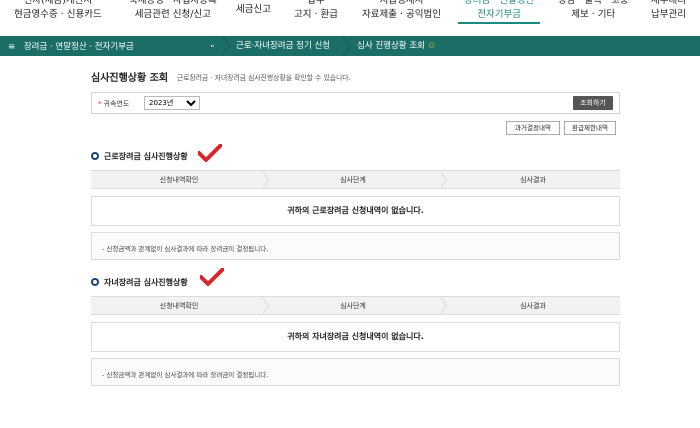 Image resolution: width=700 pixels, height=428 pixels. Describe the element at coordinates (12, 47) in the screenshot. I see `menu-icon: ≡` at that location.